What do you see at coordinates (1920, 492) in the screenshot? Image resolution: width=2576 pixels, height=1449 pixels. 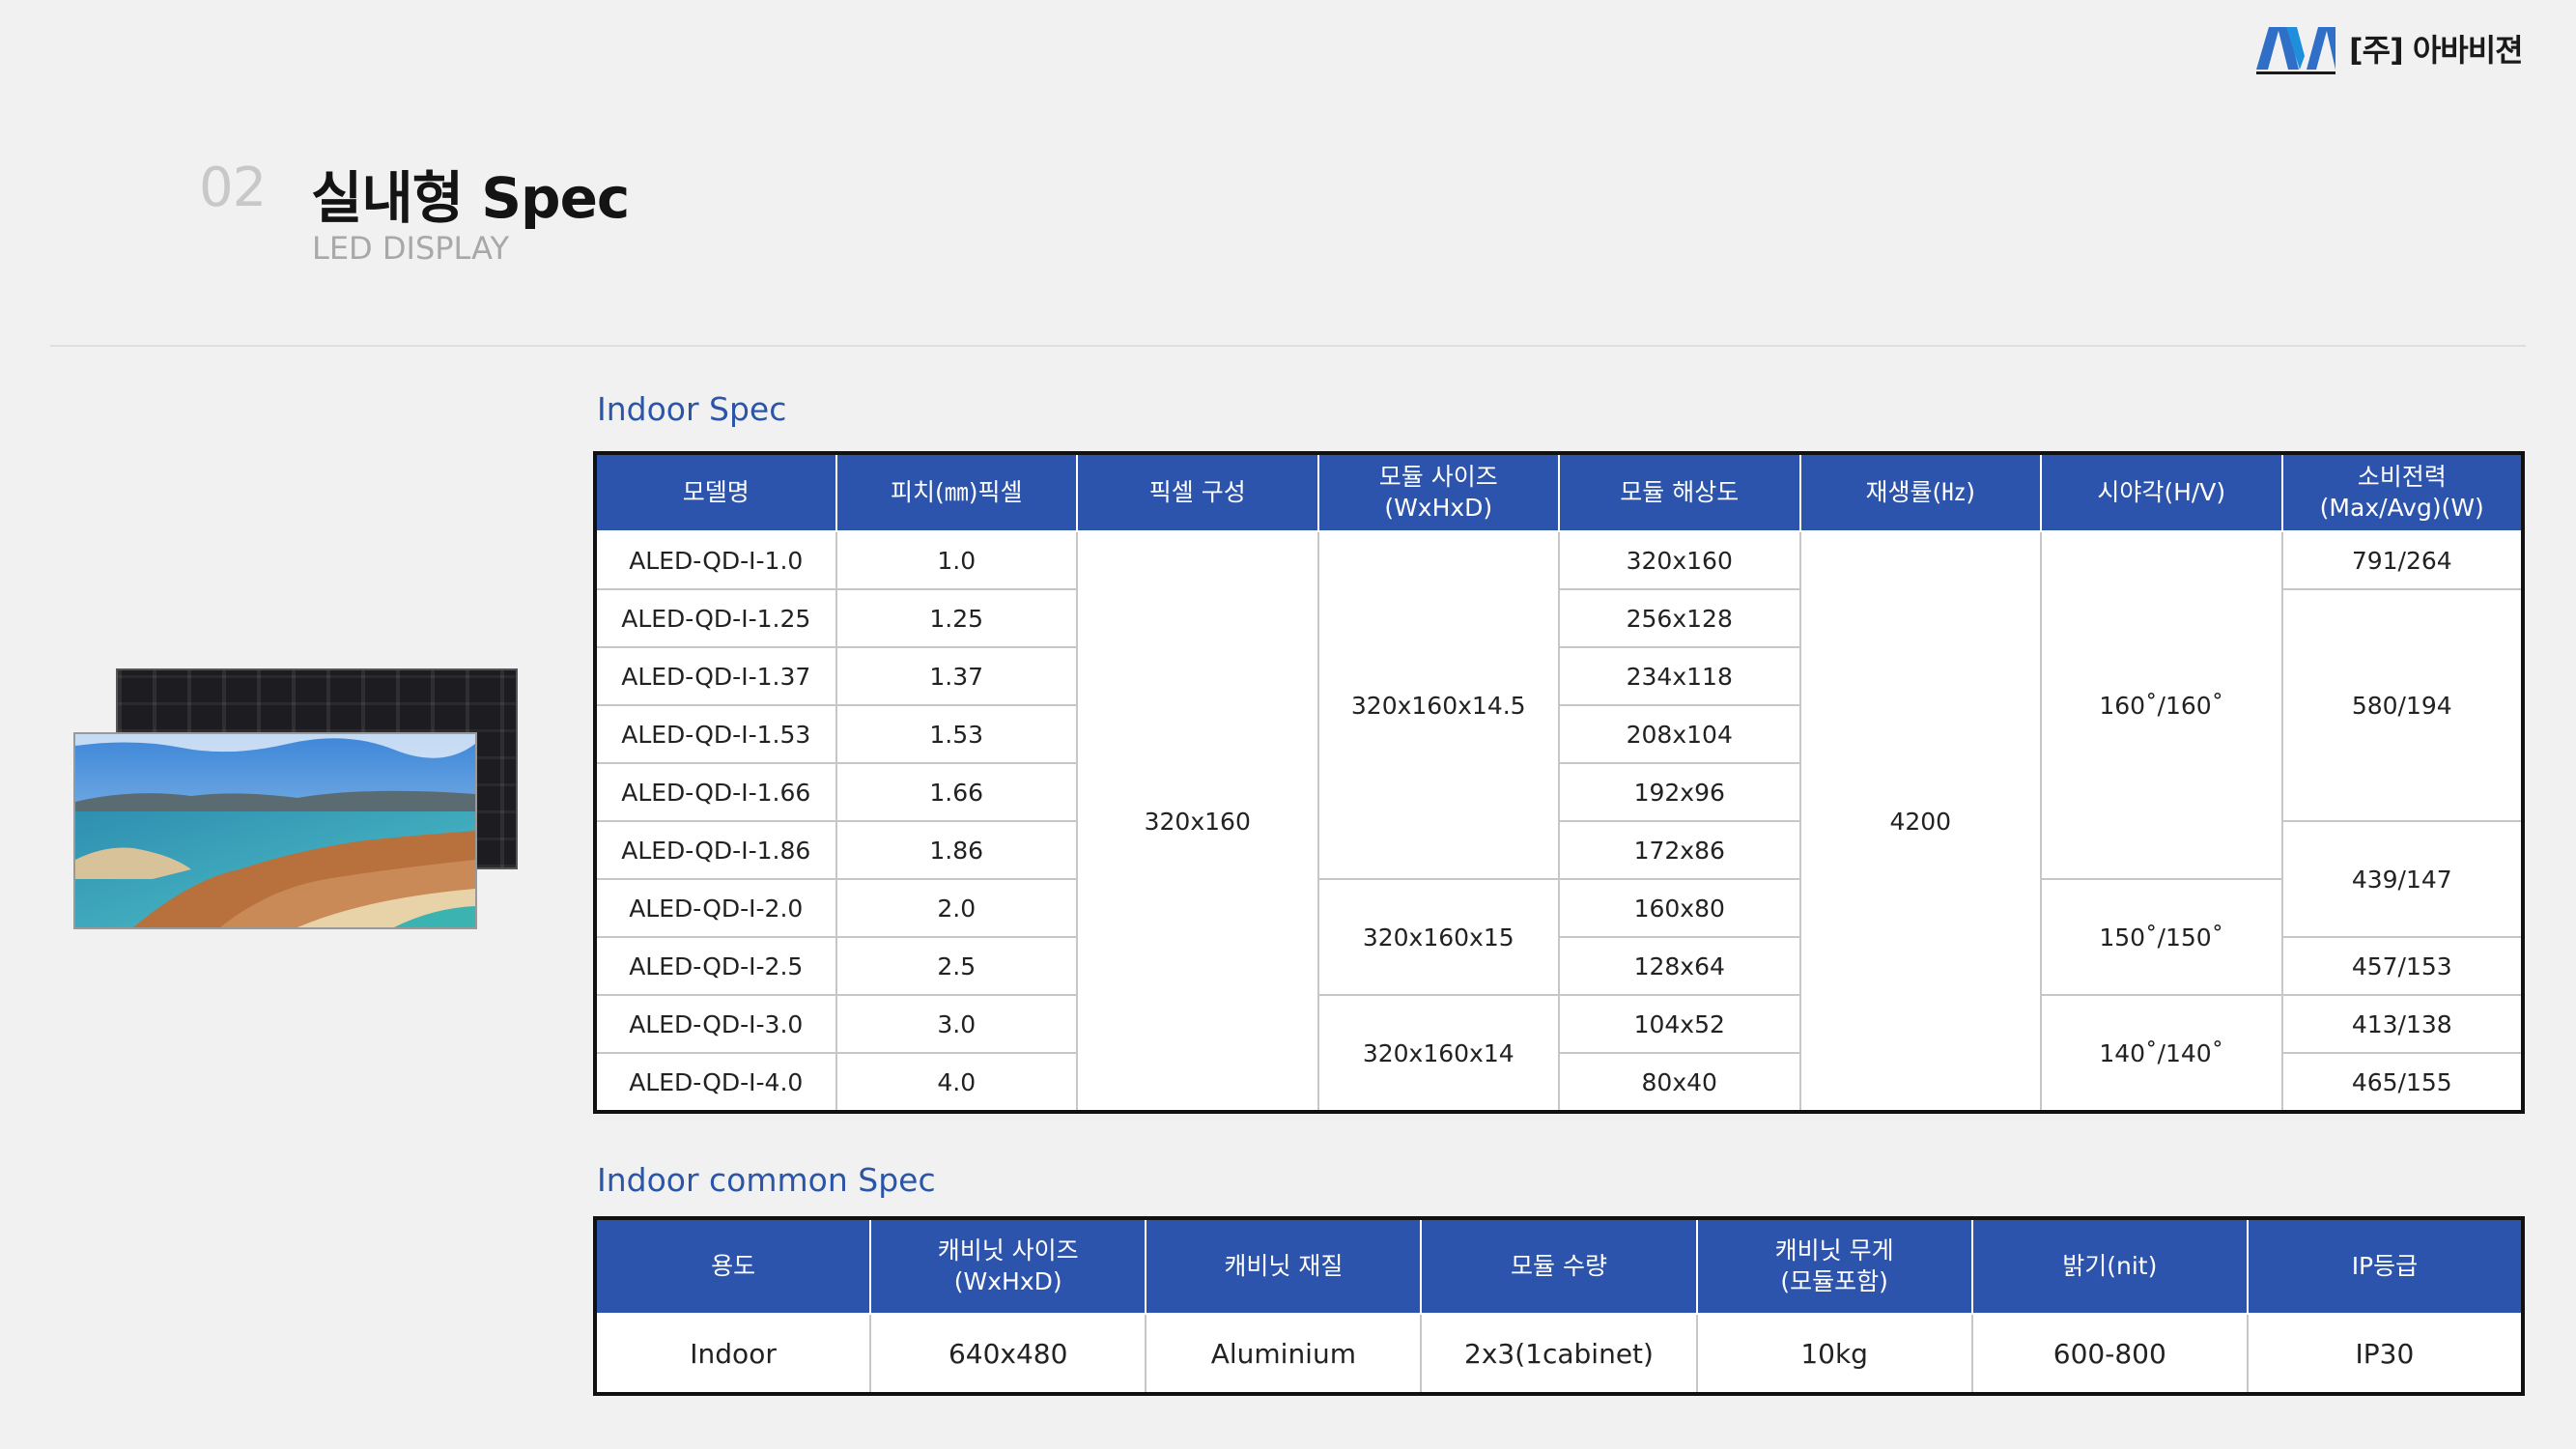 I see `header-refresh-rate: 재생률(㎐)` at bounding box center [1920, 492].